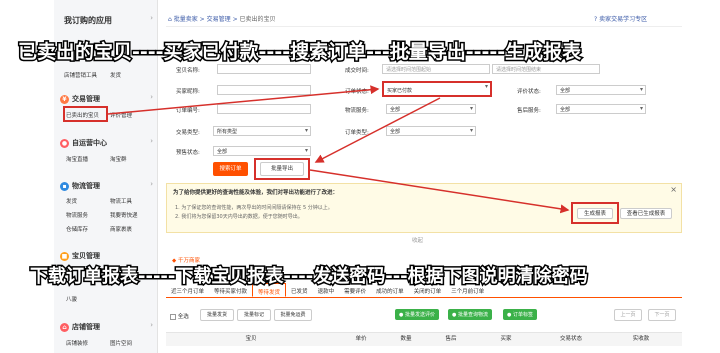  What do you see at coordinates (439, 191) in the screenshot?
I see `arrow-to-generate` at bounding box center [439, 191].